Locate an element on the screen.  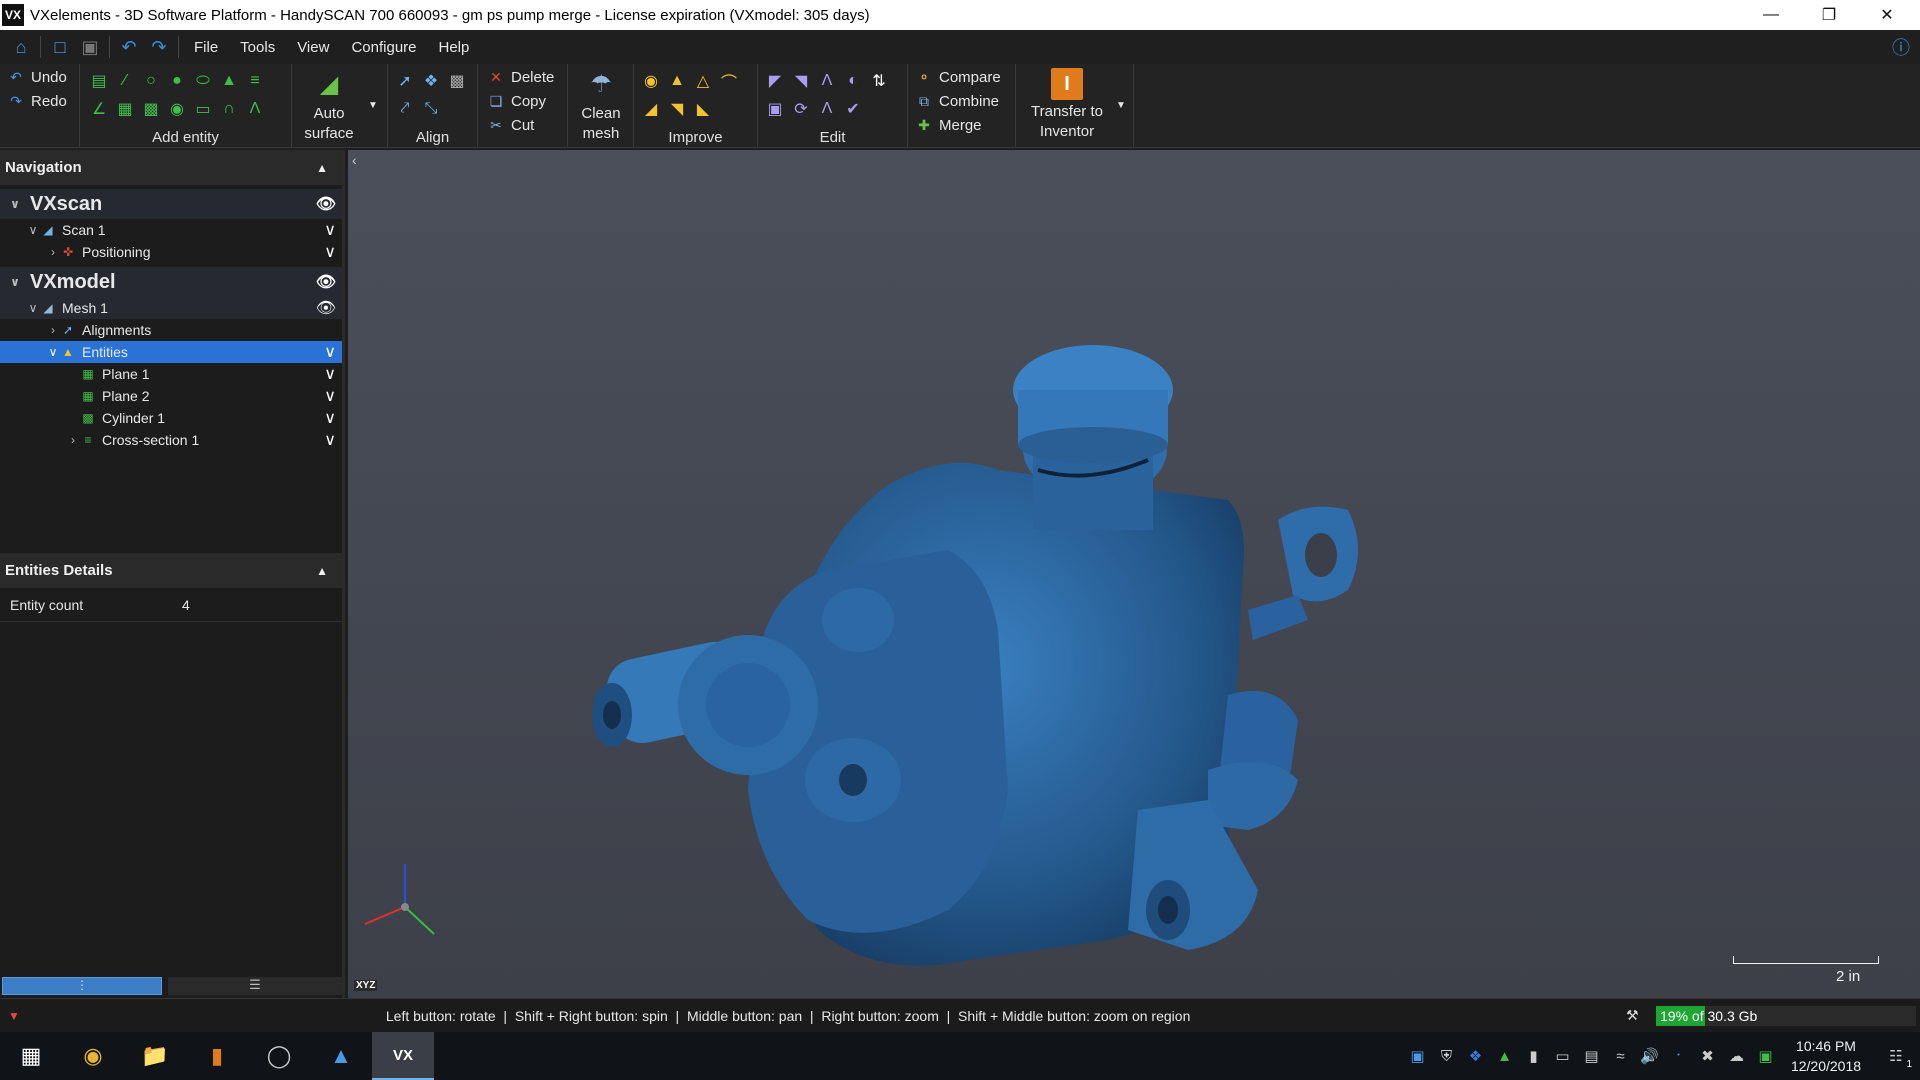
redo-icon: ↷ is located at coordinates (159, 47).